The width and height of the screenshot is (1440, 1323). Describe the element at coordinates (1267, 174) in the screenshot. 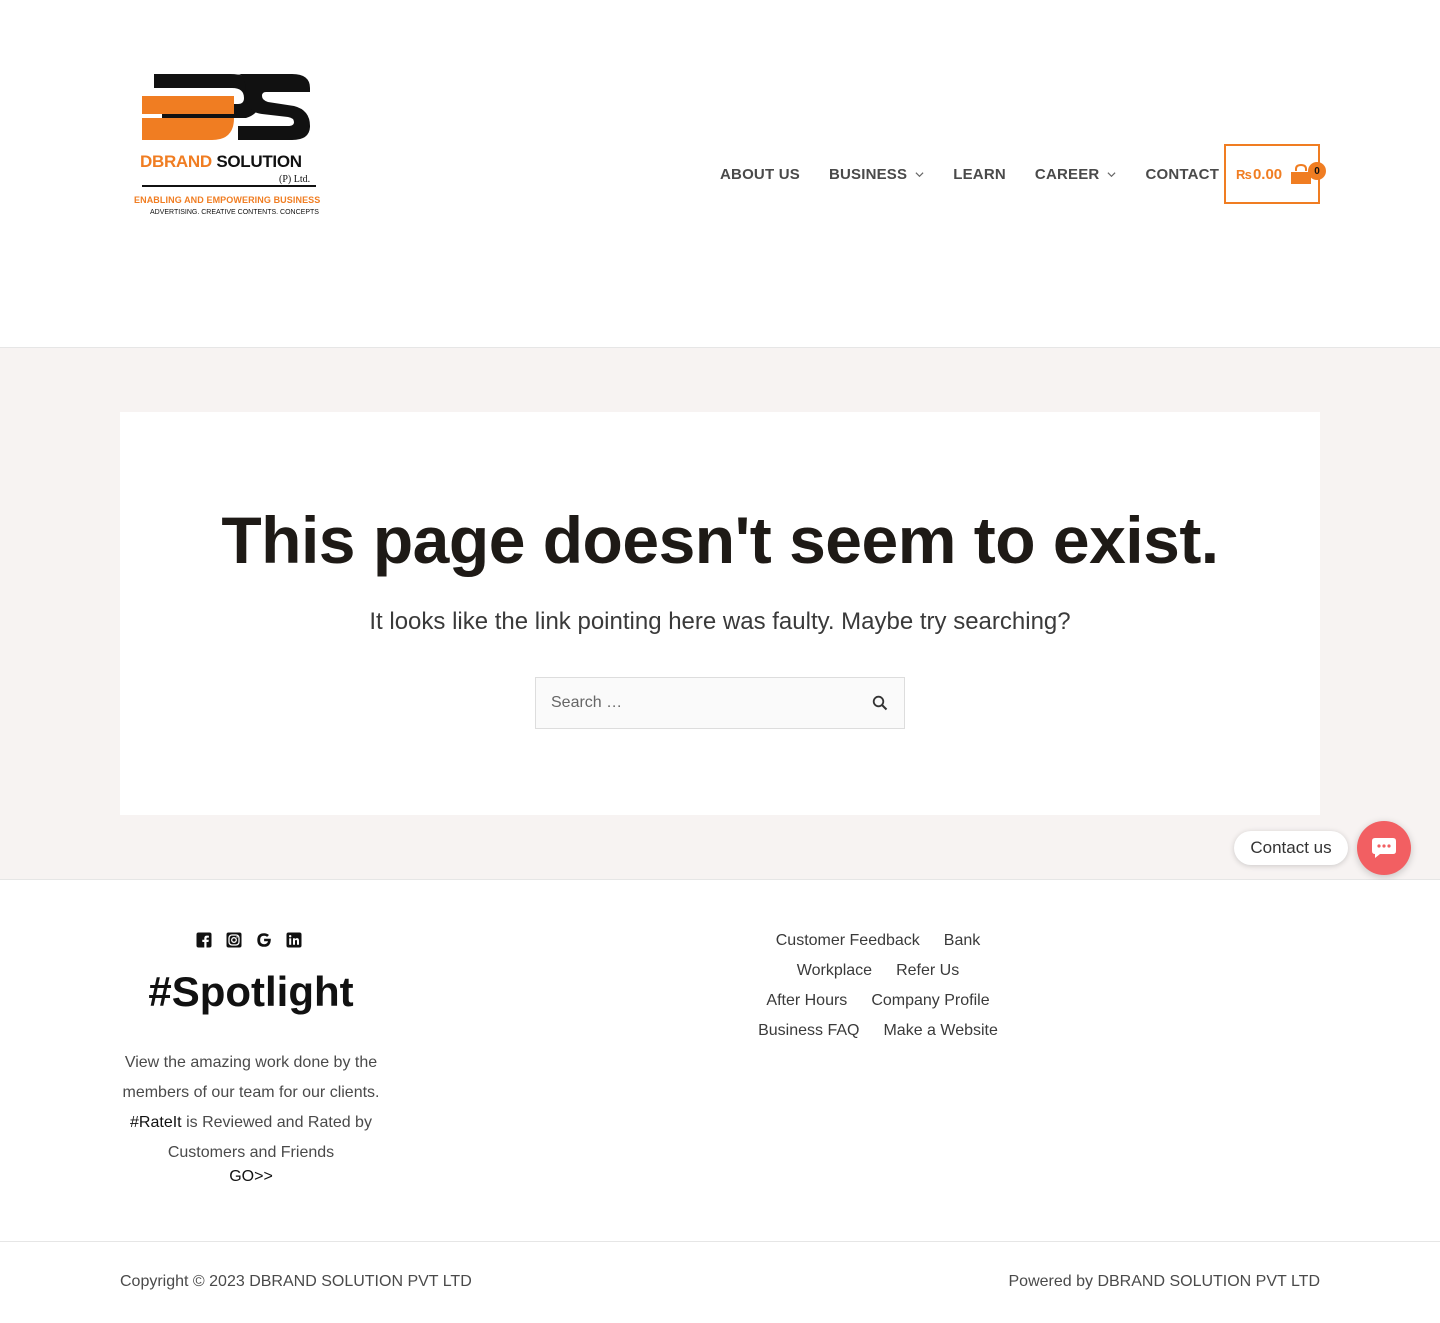

I see `cart-total: 0.00` at that location.